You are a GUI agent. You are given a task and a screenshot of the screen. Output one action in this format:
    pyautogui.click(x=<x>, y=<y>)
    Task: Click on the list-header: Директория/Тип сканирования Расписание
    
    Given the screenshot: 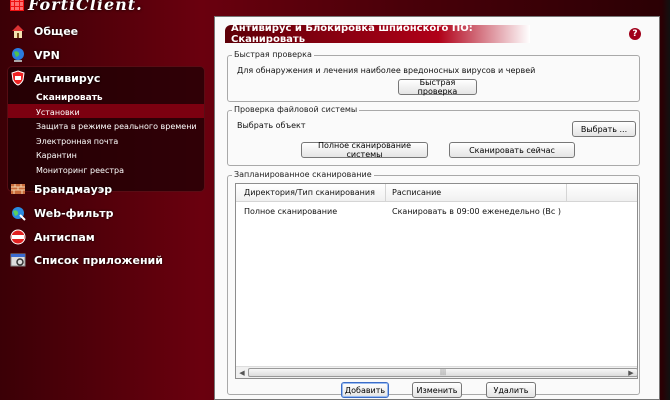 What is the action you would take?
    pyautogui.click(x=436, y=193)
    